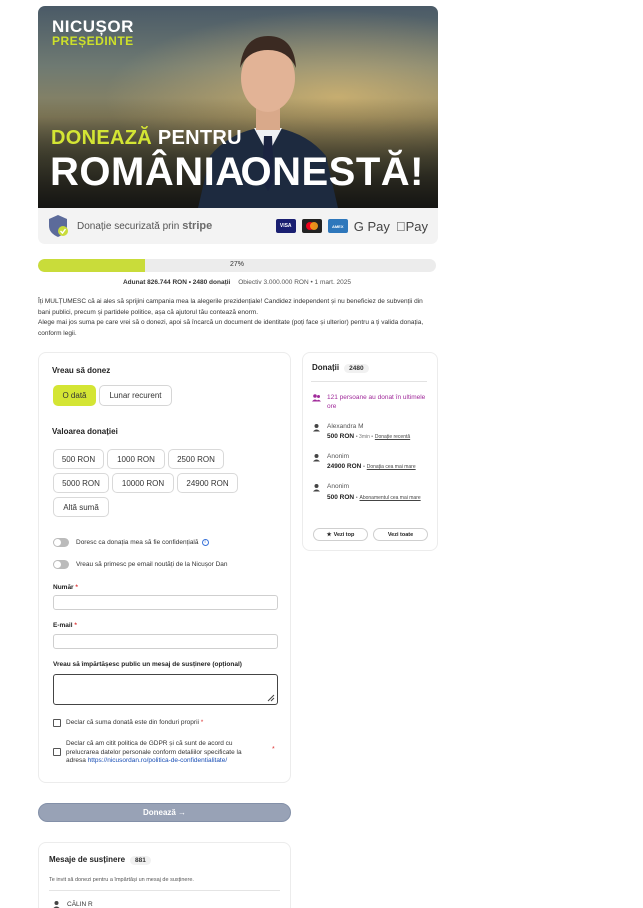 The width and height of the screenshot is (643, 908). I want to click on progress-percent: 27%, so click(236, 264).